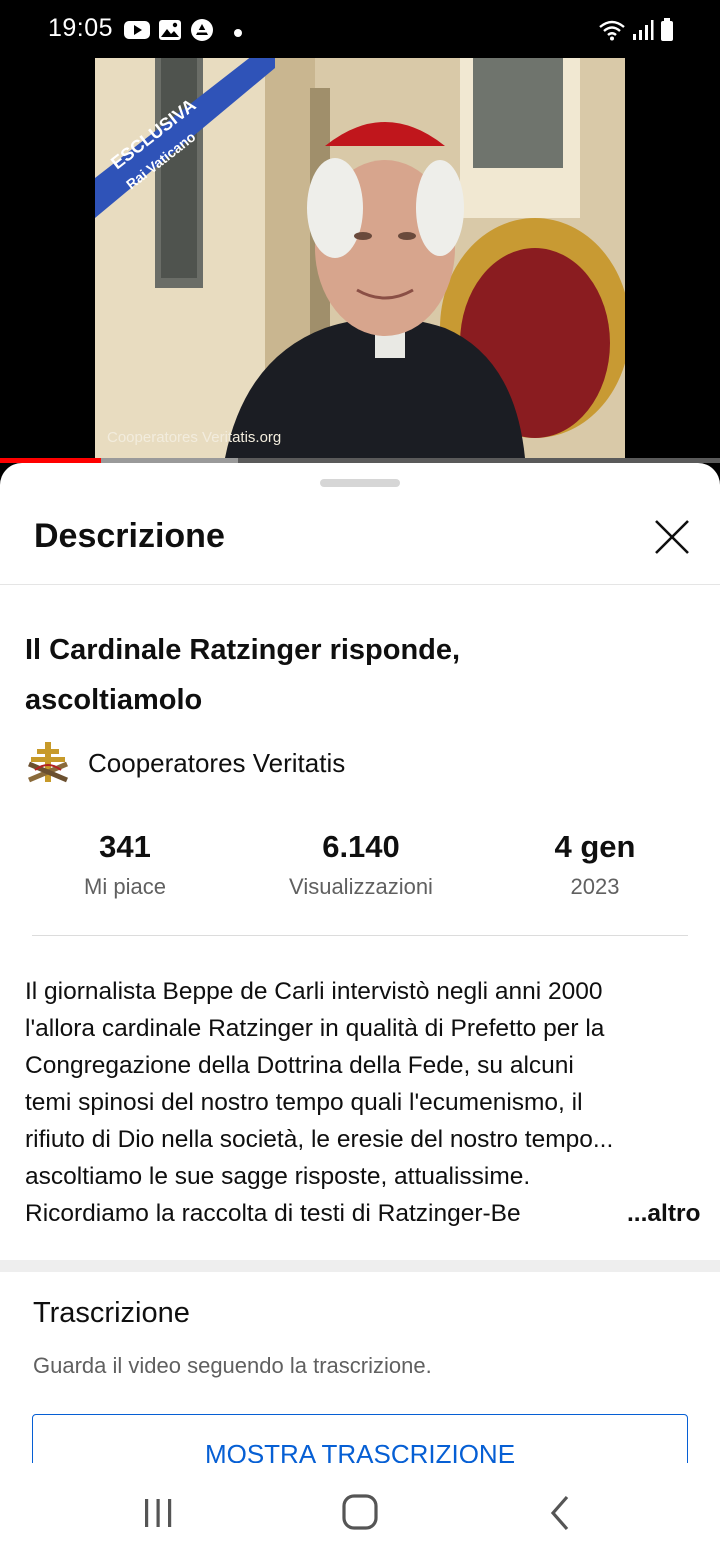  What do you see at coordinates (125, 886) in the screenshot?
I see `stat-likes-label: Mi piace` at bounding box center [125, 886].